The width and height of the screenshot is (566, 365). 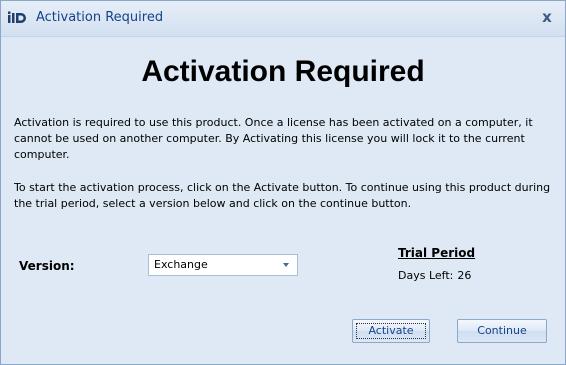 What do you see at coordinates (181, 264) in the screenshot?
I see `version-selected-value: Exchange` at bounding box center [181, 264].